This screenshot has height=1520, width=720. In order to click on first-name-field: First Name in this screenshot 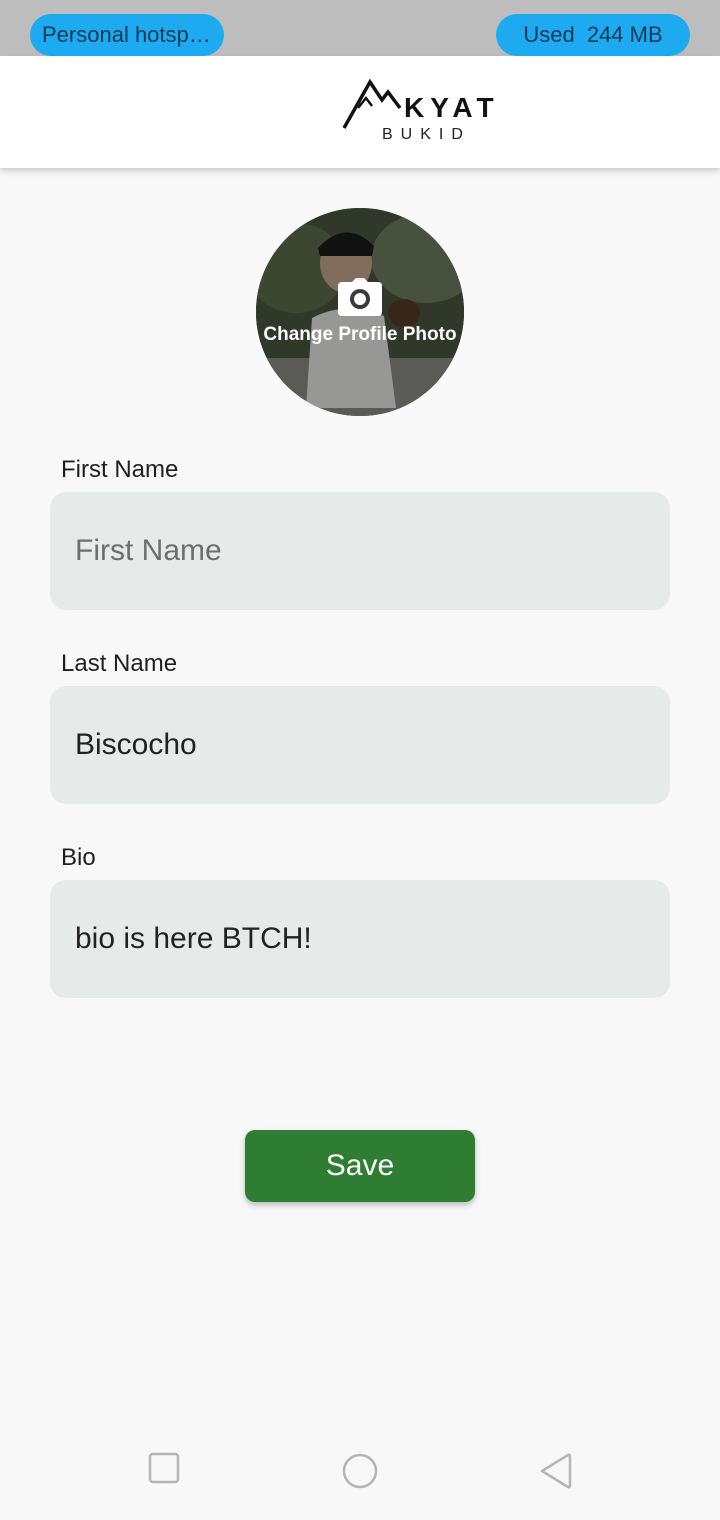, I will do `click(360, 551)`.